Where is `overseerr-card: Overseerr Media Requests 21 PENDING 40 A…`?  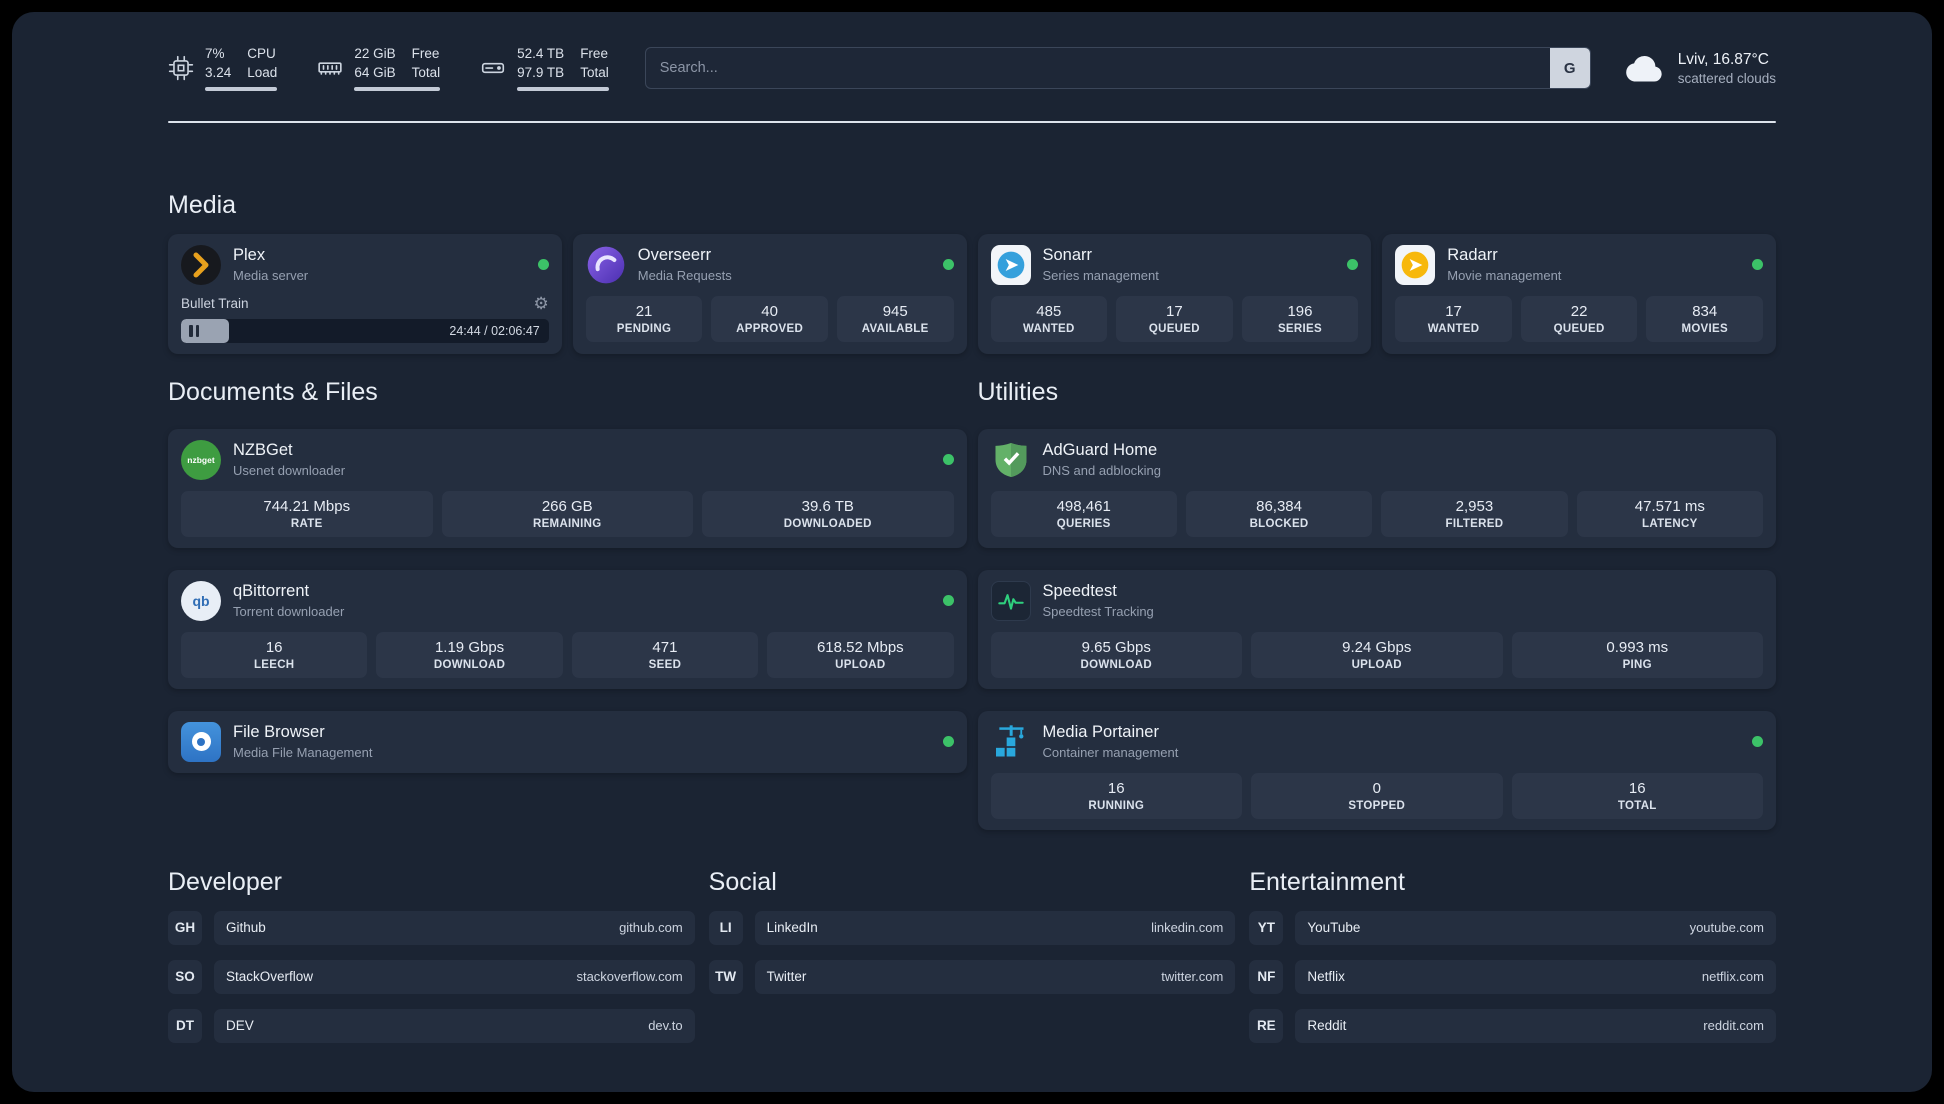
overseerr-card: Overseerr Media Requests 21 PENDING 40 A… is located at coordinates (769, 293).